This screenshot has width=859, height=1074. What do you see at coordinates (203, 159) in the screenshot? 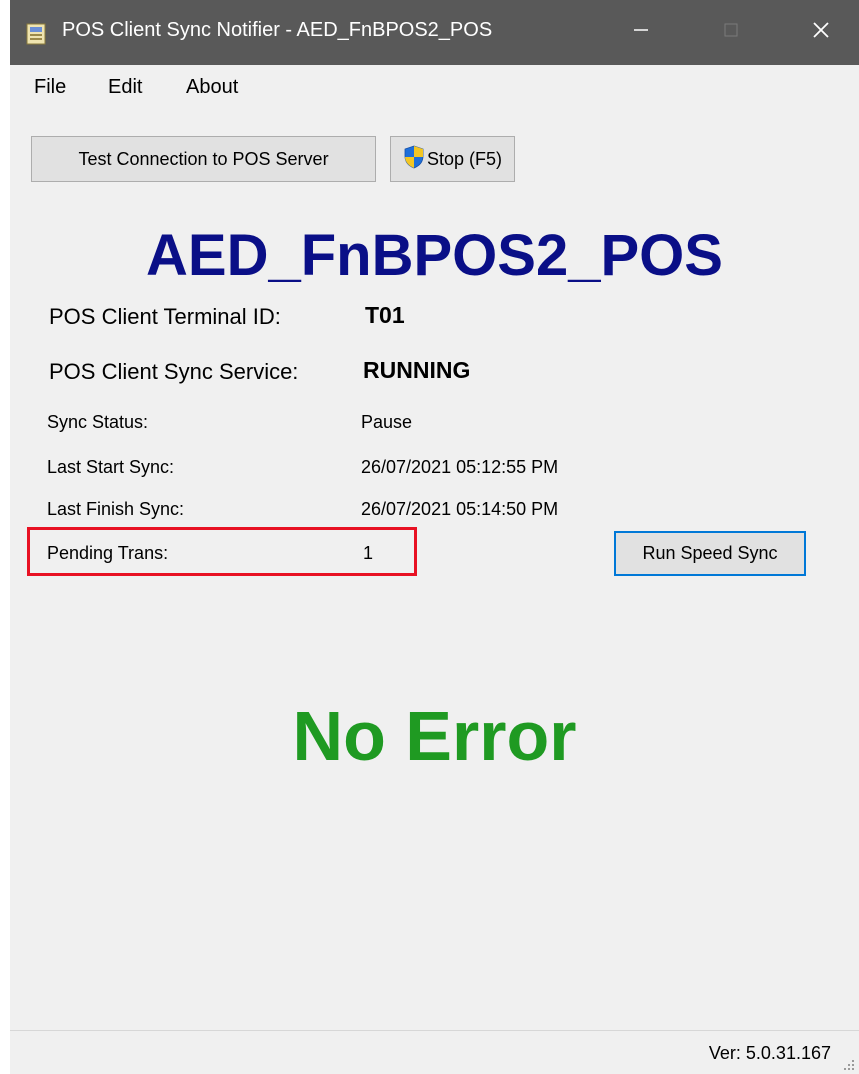
I see `test-connection-button: Test Connection to POS Server` at bounding box center [203, 159].